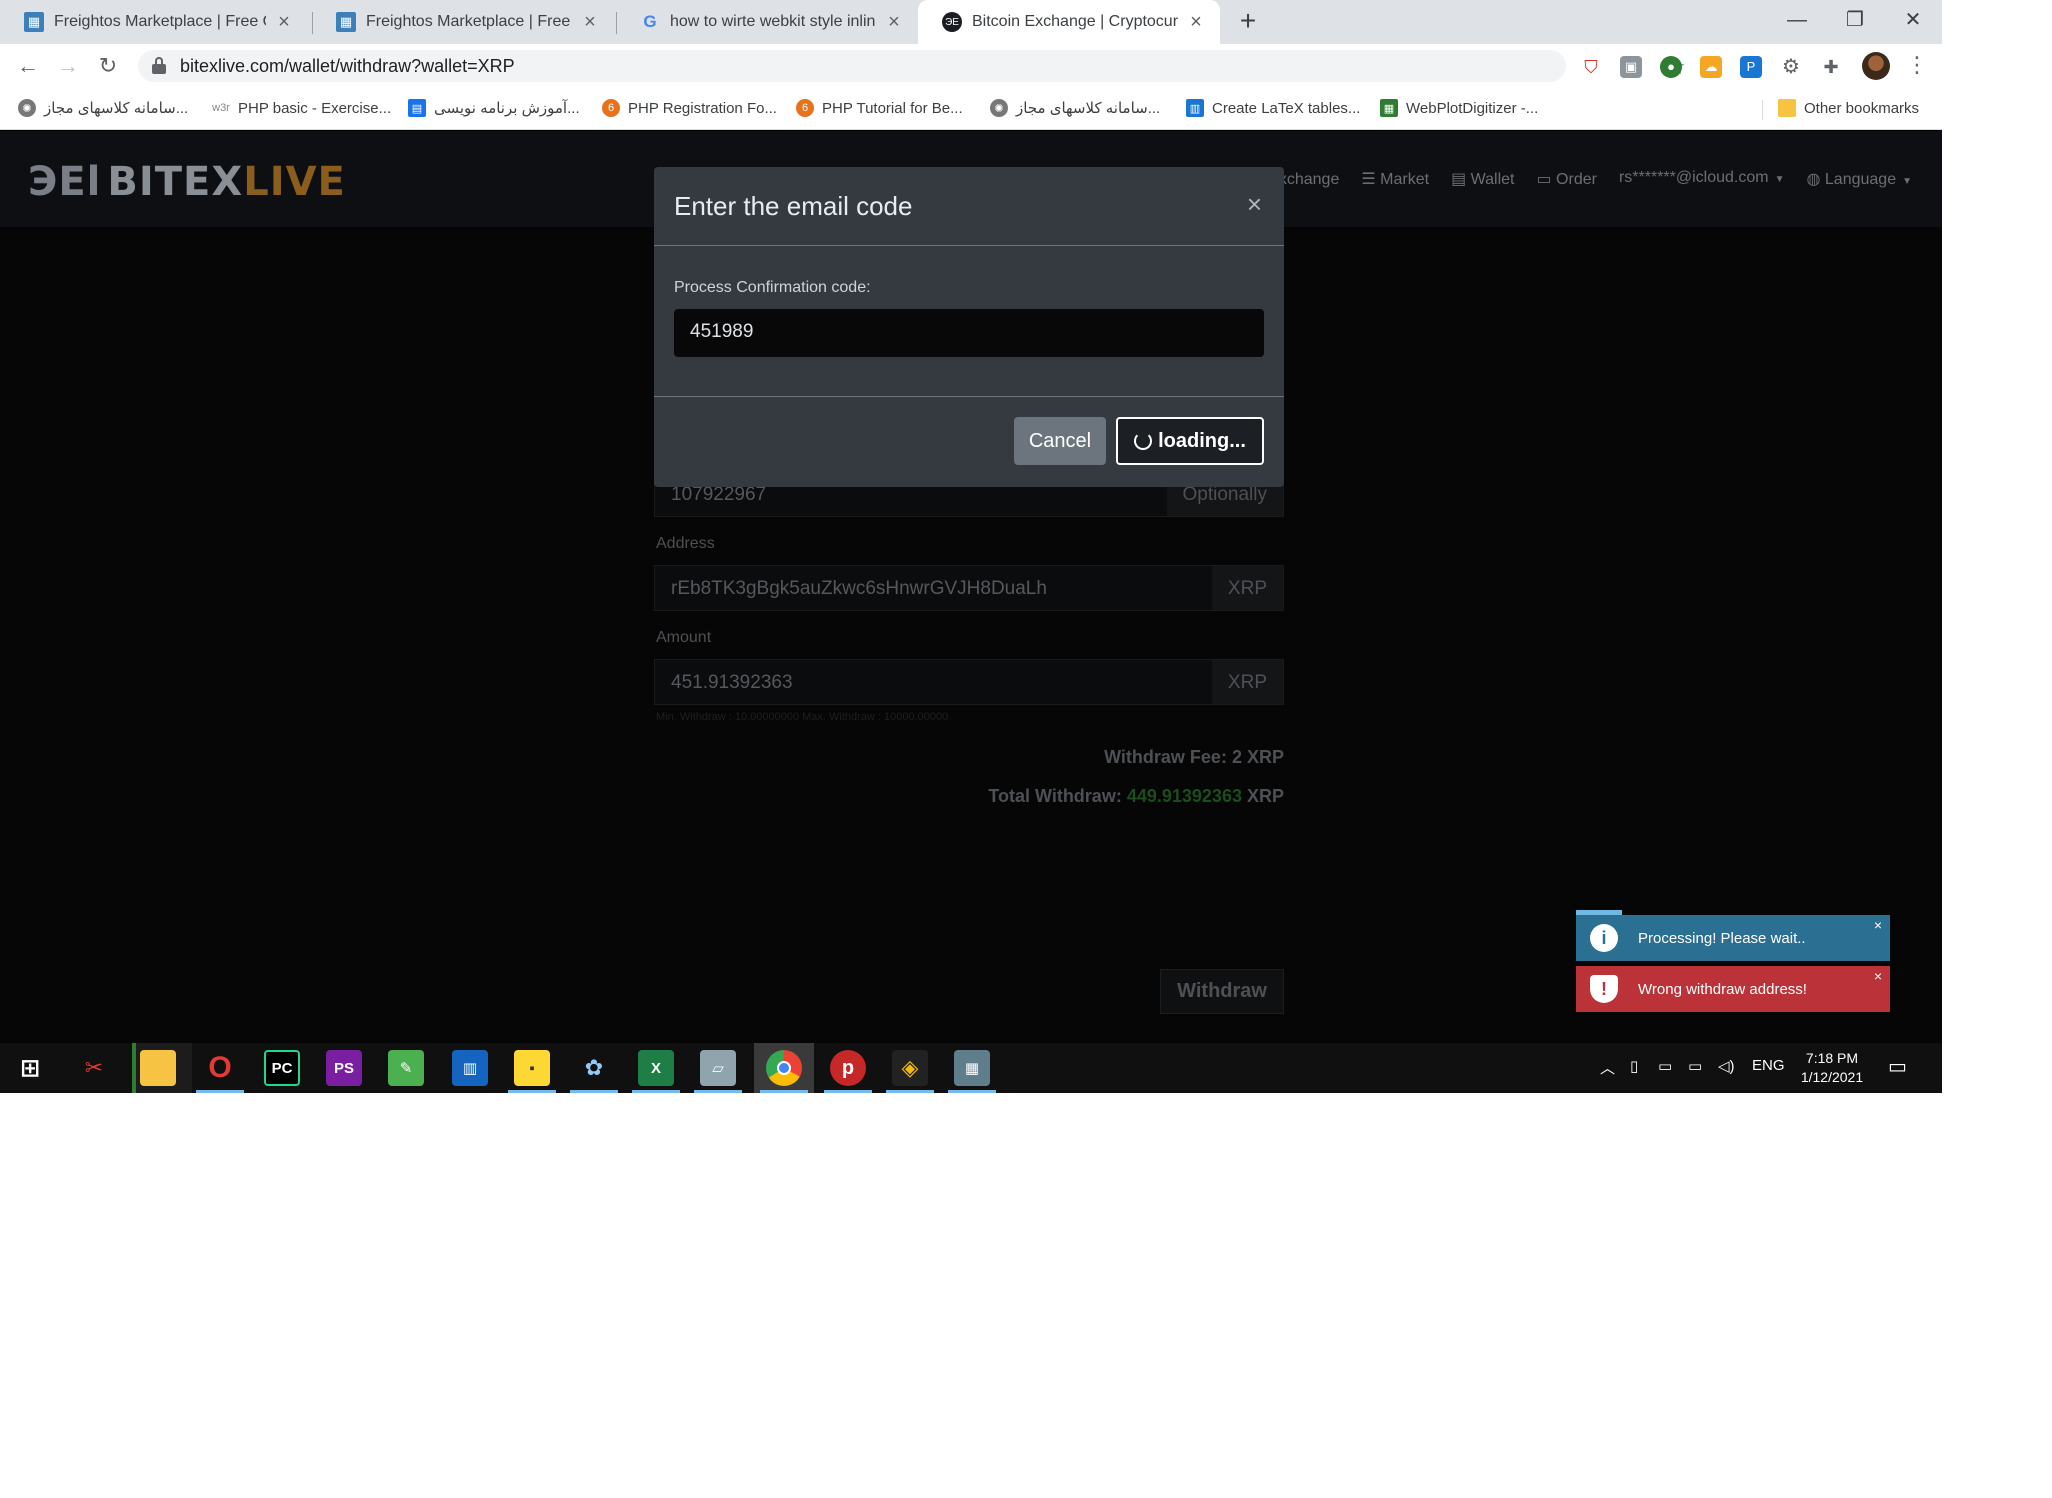 Image resolution: width=2052 pixels, height=1498 pixels. What do you see at coordinates (1726, 1066) in the screenshot?
I see `volume-icon: ◁)` at bounding box center [1726, 1066].